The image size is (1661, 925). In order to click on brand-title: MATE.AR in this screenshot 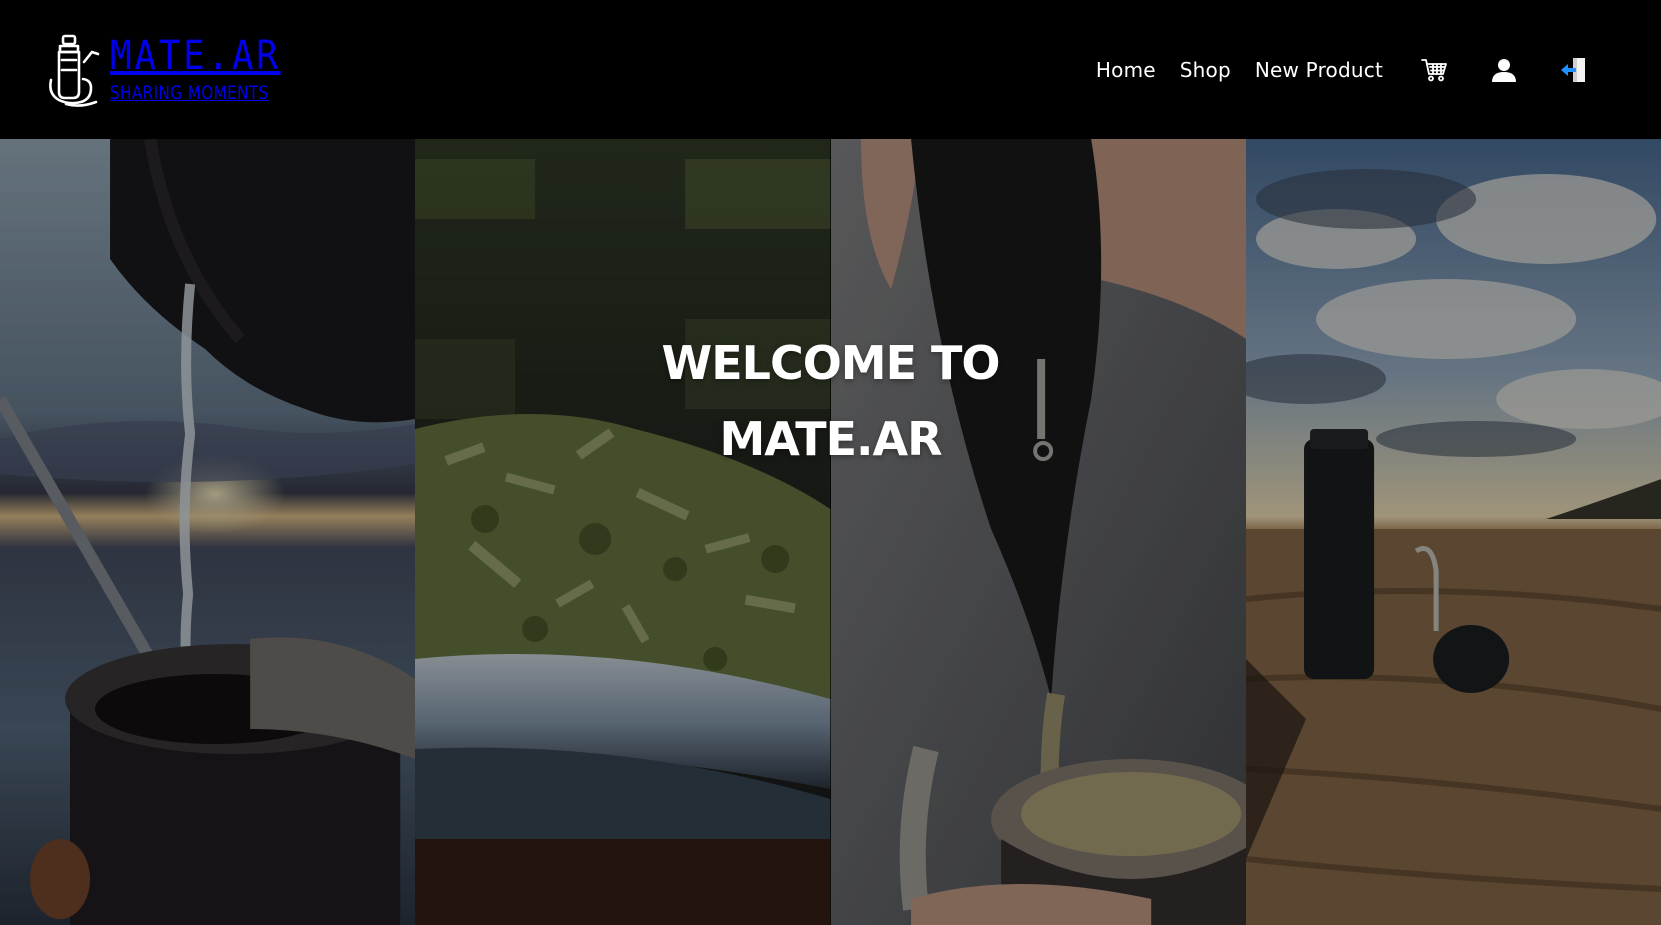, I will do `click(195, 56)`.